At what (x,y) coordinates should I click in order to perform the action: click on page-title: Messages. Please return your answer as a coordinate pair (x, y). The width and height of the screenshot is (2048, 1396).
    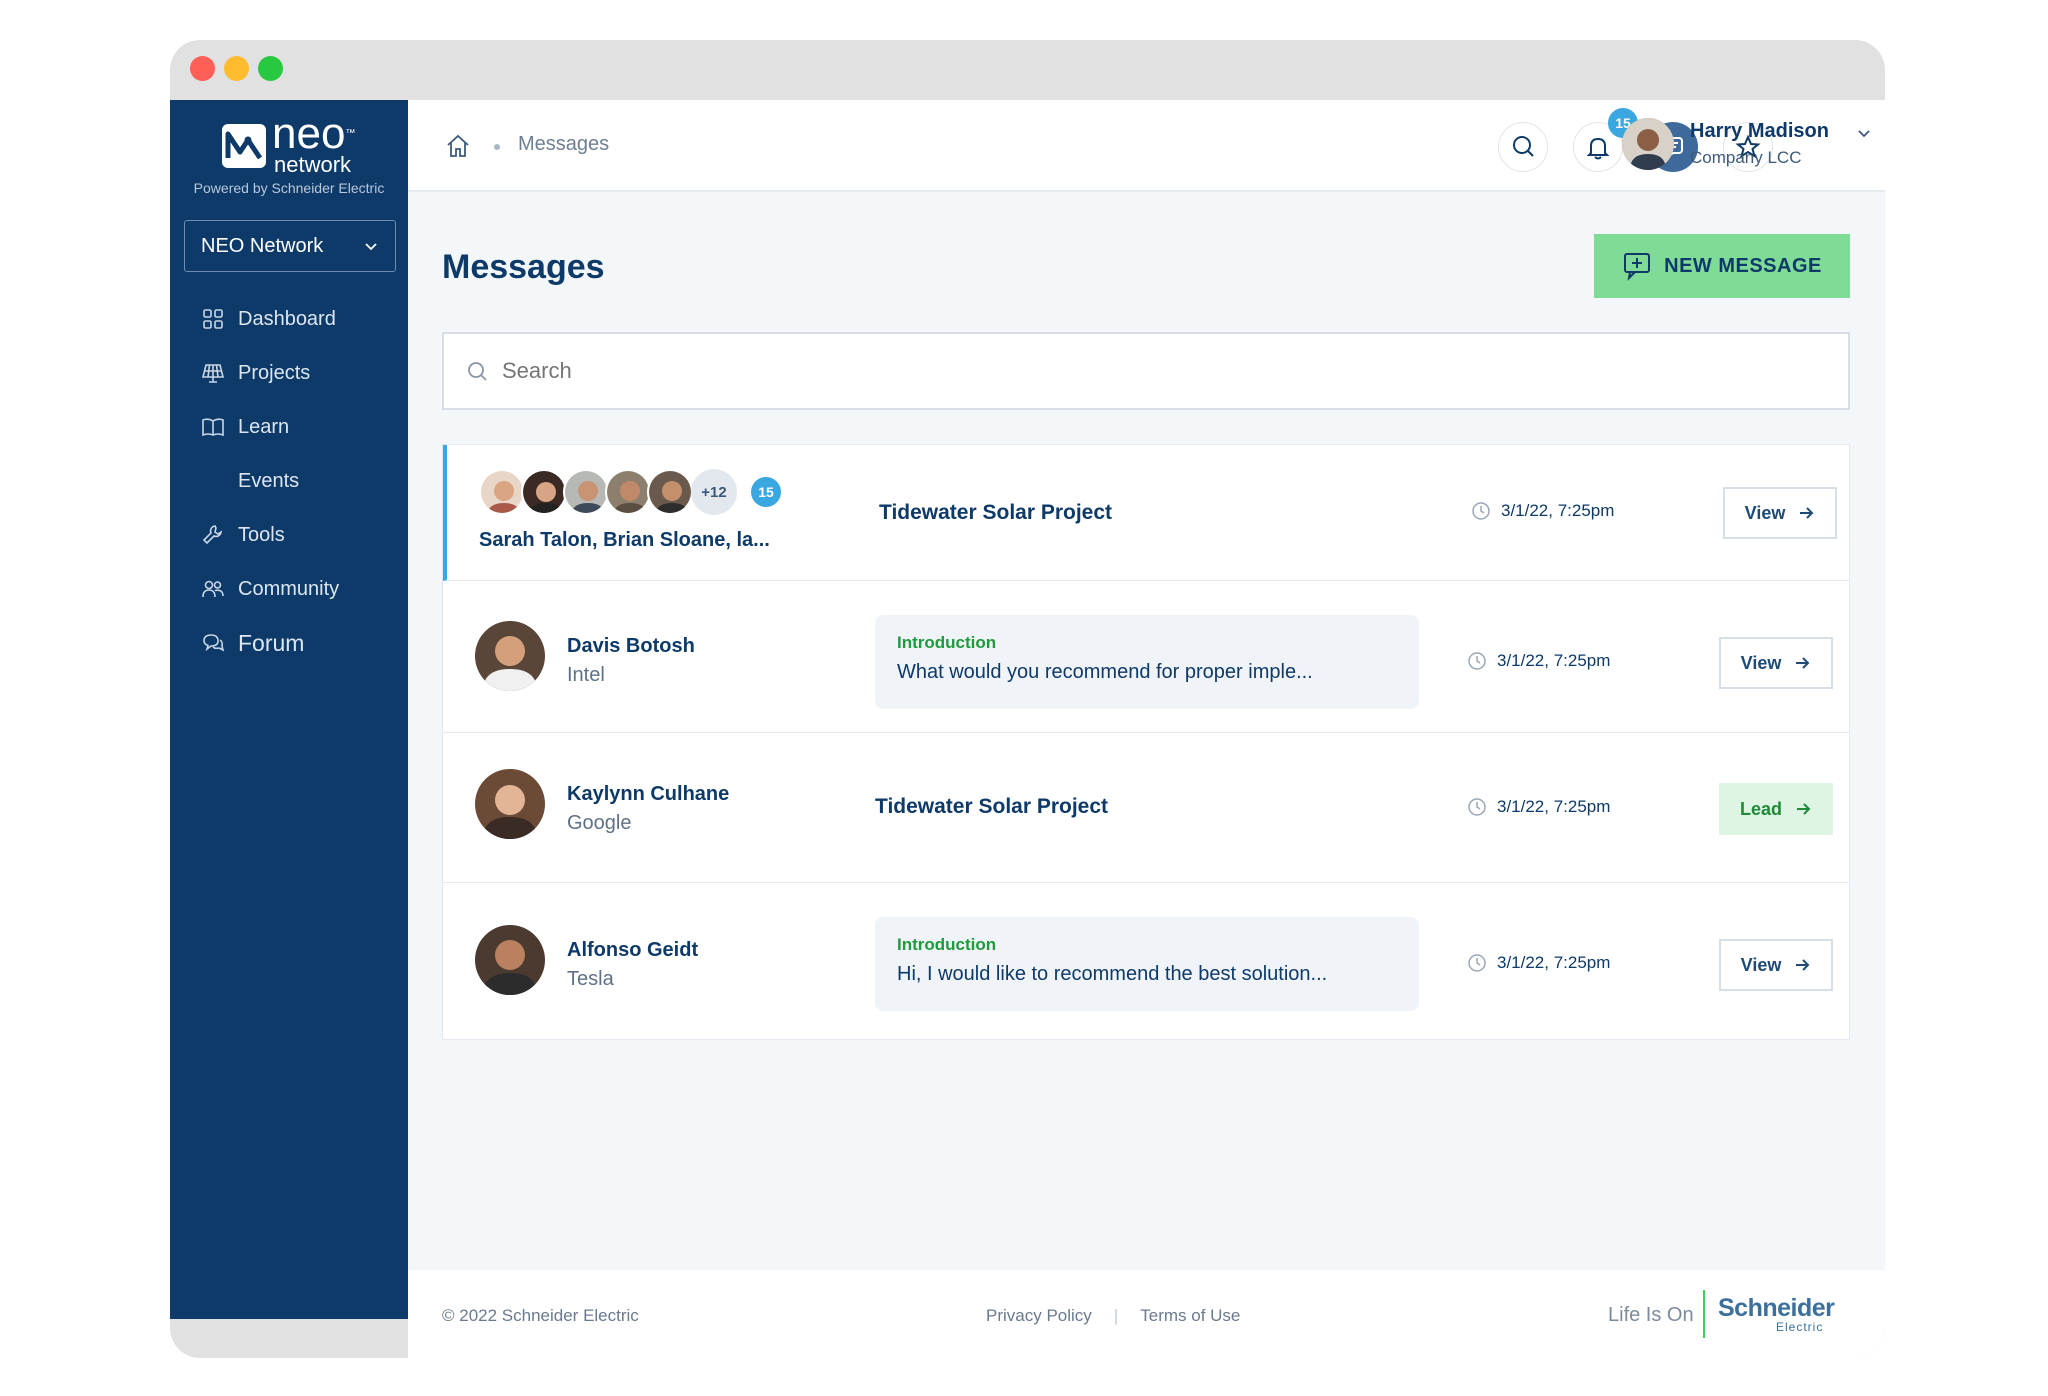
    Looking at the image, I should click on (523, 267).